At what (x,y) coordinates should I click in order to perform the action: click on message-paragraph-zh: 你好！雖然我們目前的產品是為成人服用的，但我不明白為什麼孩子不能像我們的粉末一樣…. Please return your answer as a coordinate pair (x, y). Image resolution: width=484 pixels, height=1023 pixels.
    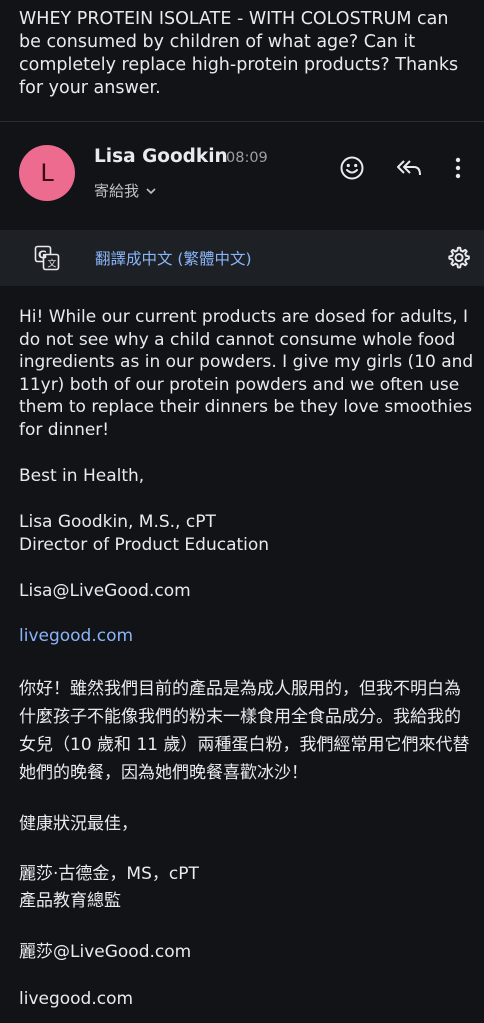
    Looking at the image, I should click on (244, 731).